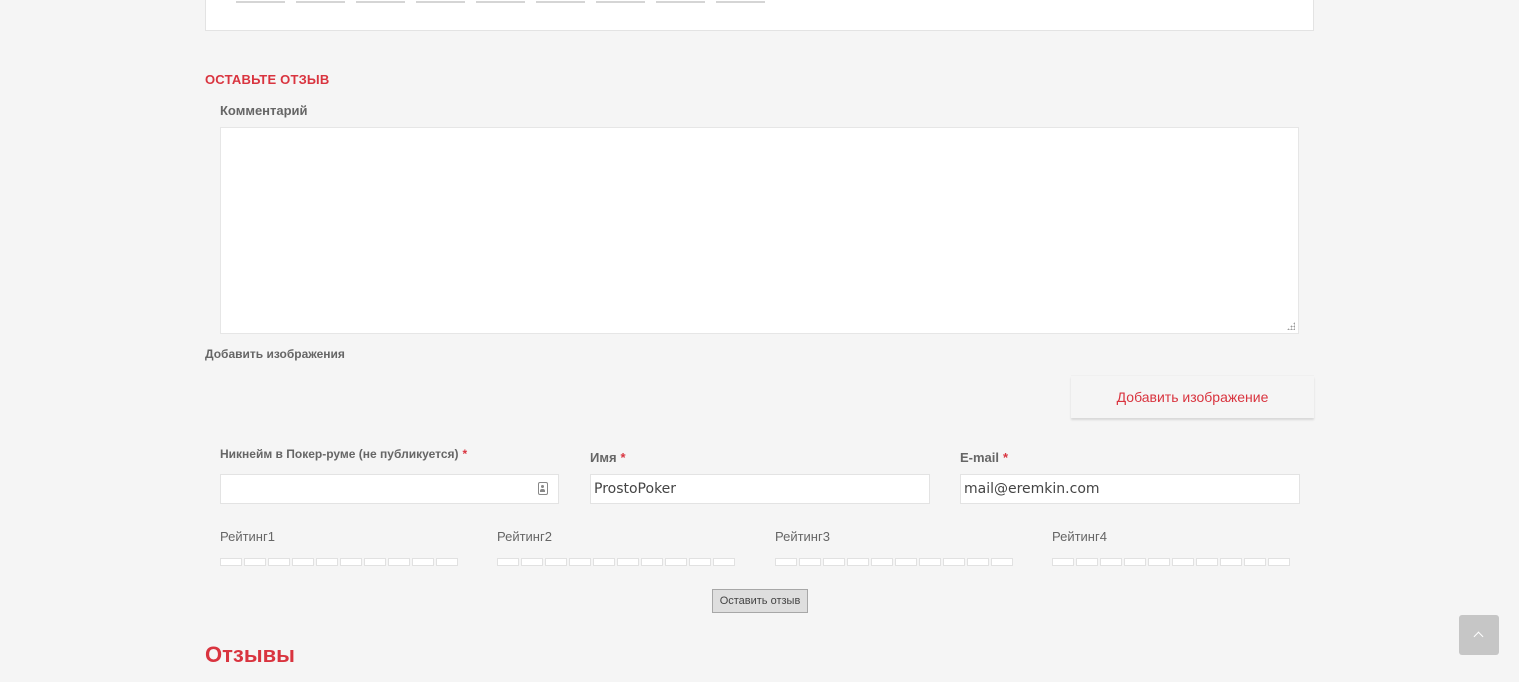 This screenshot has width=1519, height=682. Describe the element at coordinates (339, 454) in the screenshot. I see `nickname-label-text: Никнейм в Покер-руме (не публикуется)` at that location.